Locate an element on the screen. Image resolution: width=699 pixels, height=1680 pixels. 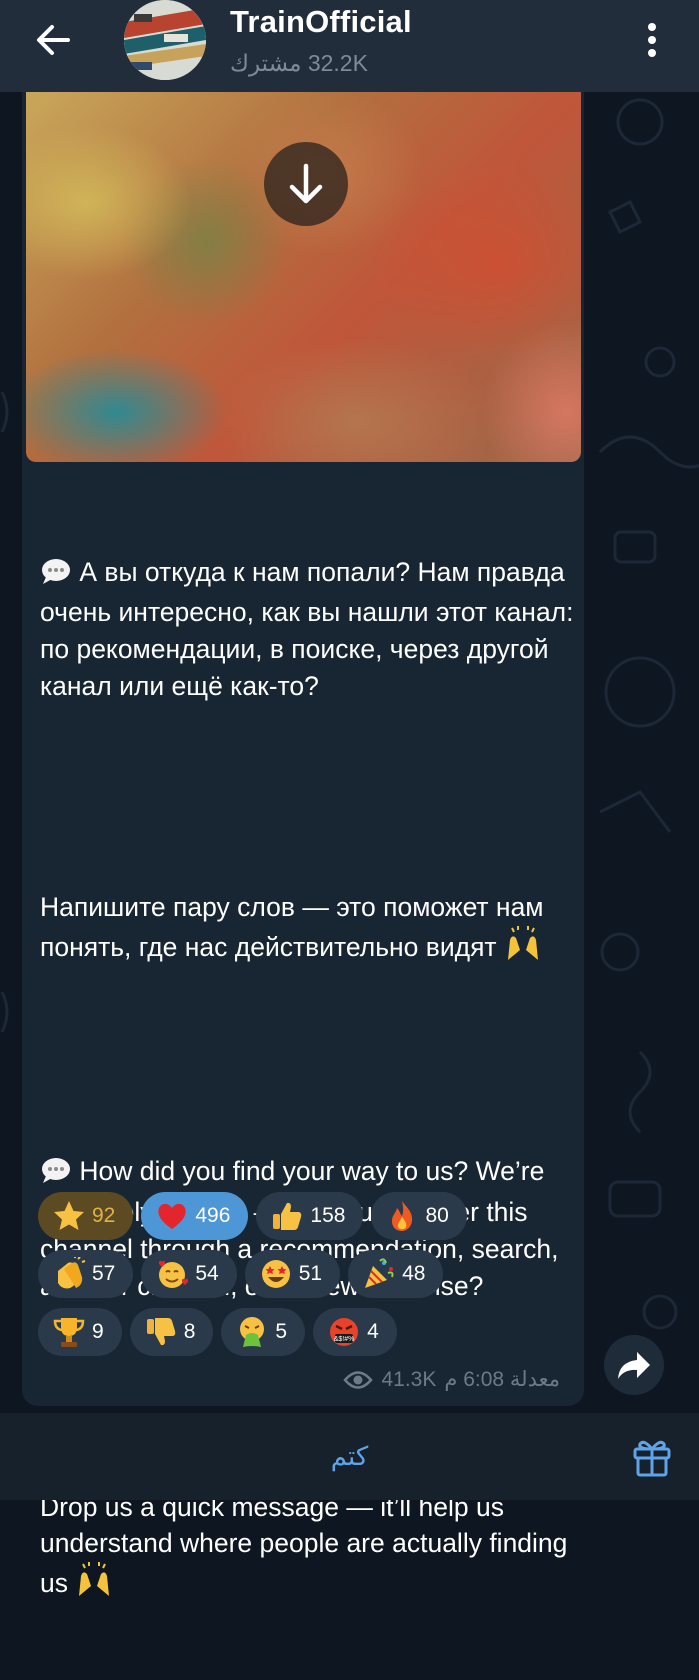
mute-button: كتم is located at coordinates (349, 1456).